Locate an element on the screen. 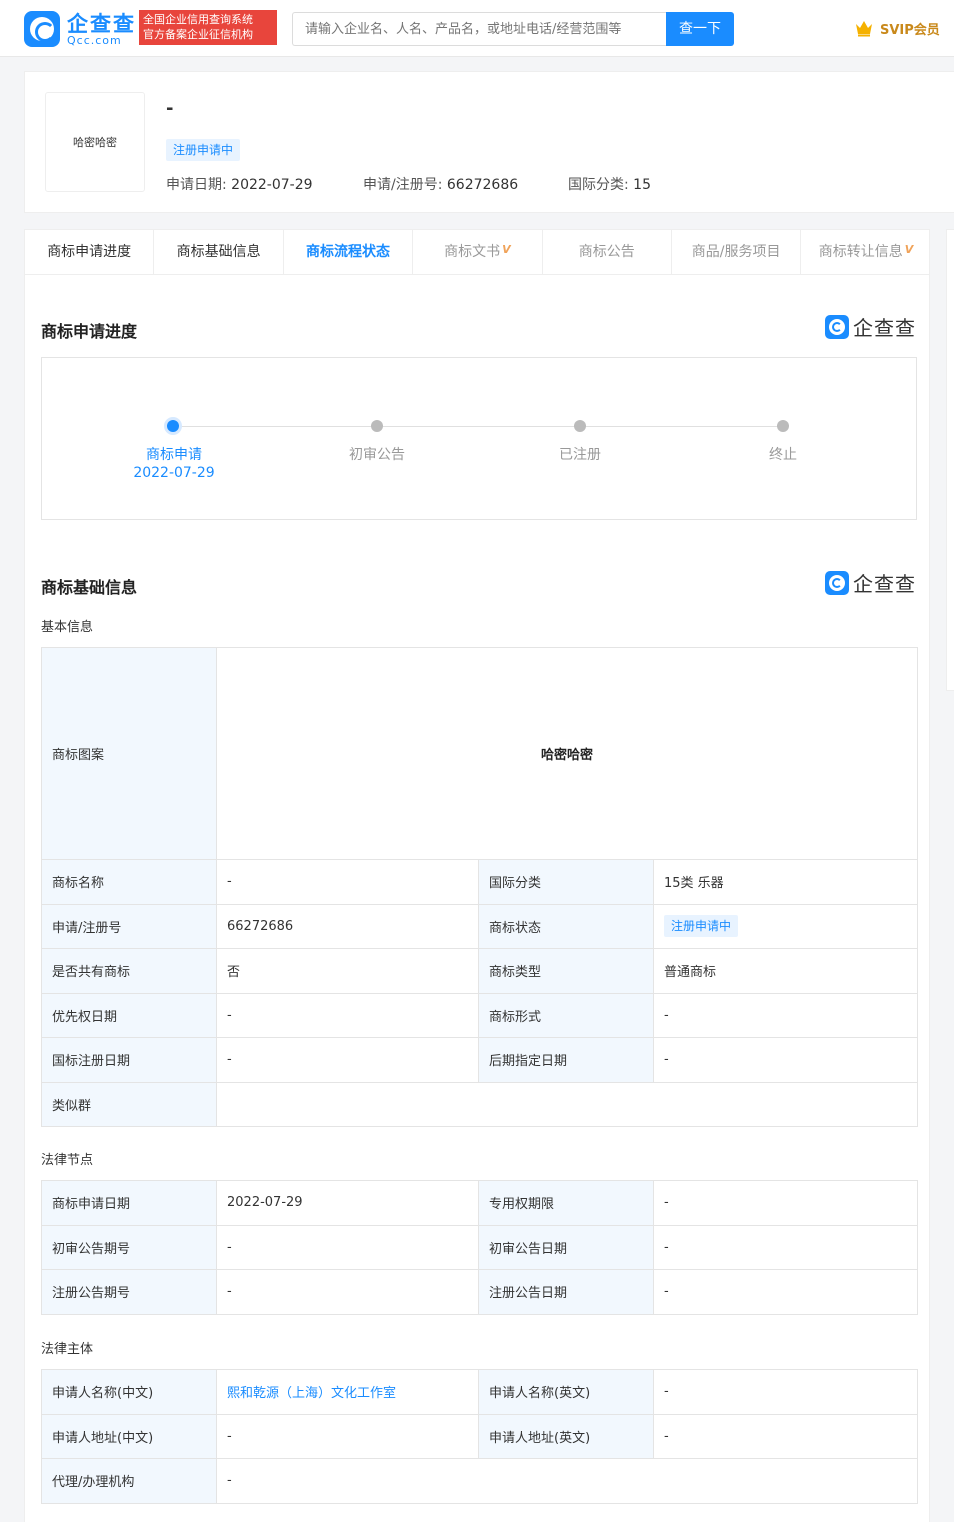 This screenshot has height=1522, width=954. progress-track is located at coordinates (478, 426).